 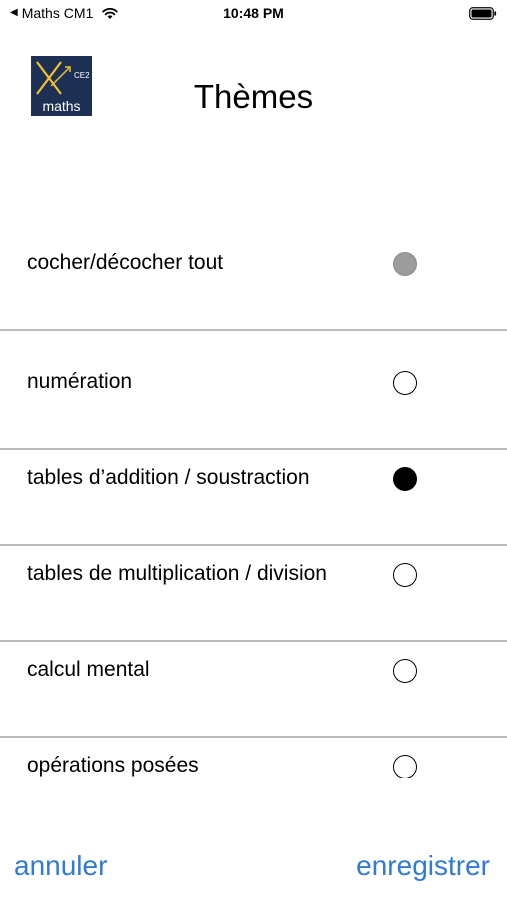 I want to click on status-time: 10:48 PM, so click(x=253, y=13).